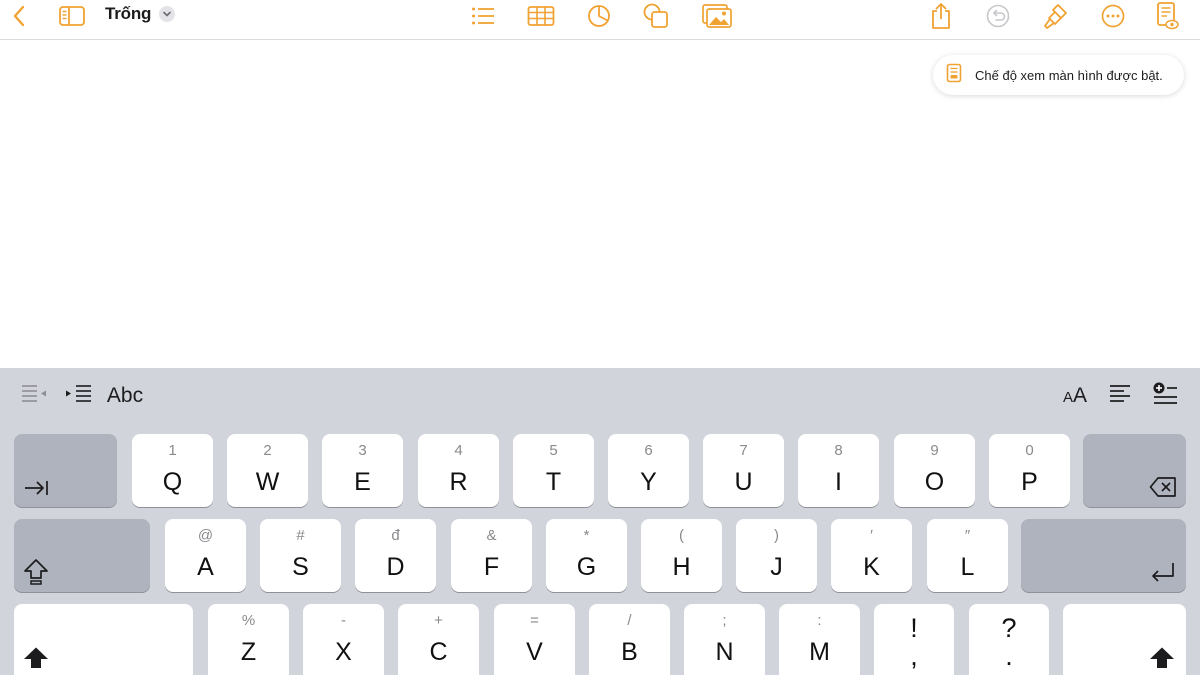 This screenshot has width=1200, height=675. Describe the element at coordinates (1165, 396) in the screenshot. I see `insert-button` at that location.